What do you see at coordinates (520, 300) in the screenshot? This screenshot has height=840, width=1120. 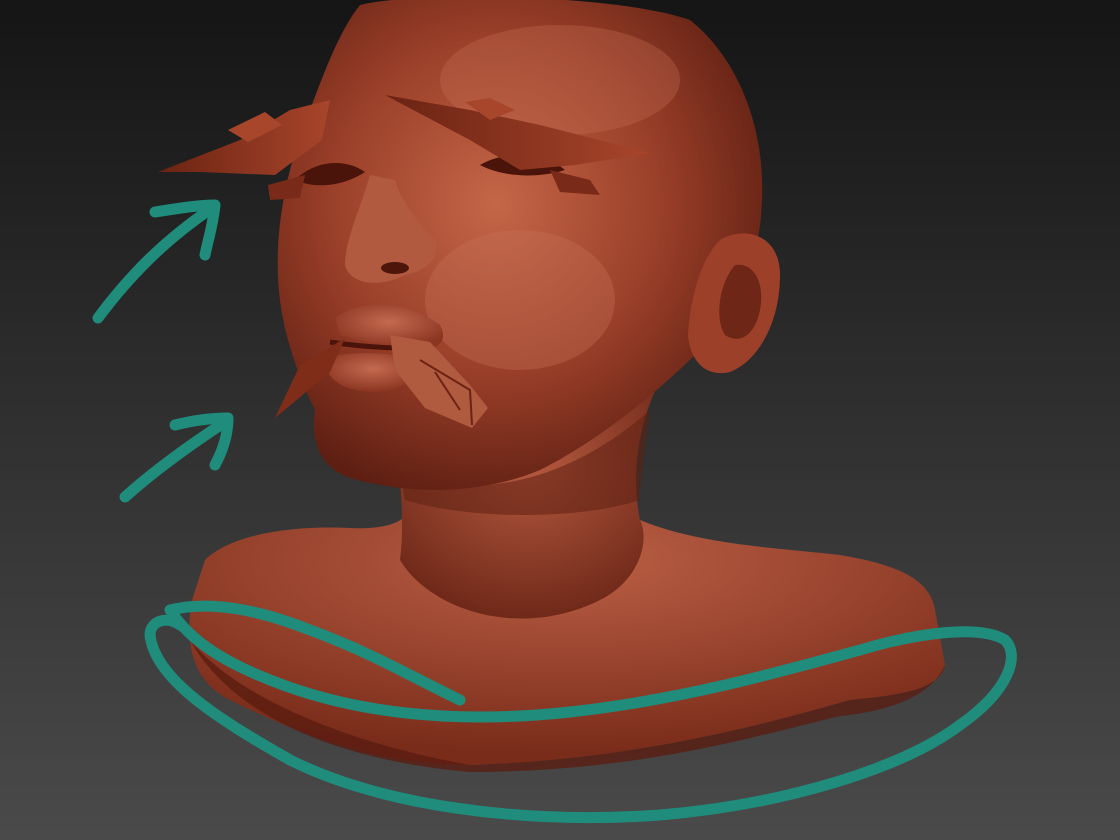 I see `cheek-highlight` at bounding box center [520, 300].